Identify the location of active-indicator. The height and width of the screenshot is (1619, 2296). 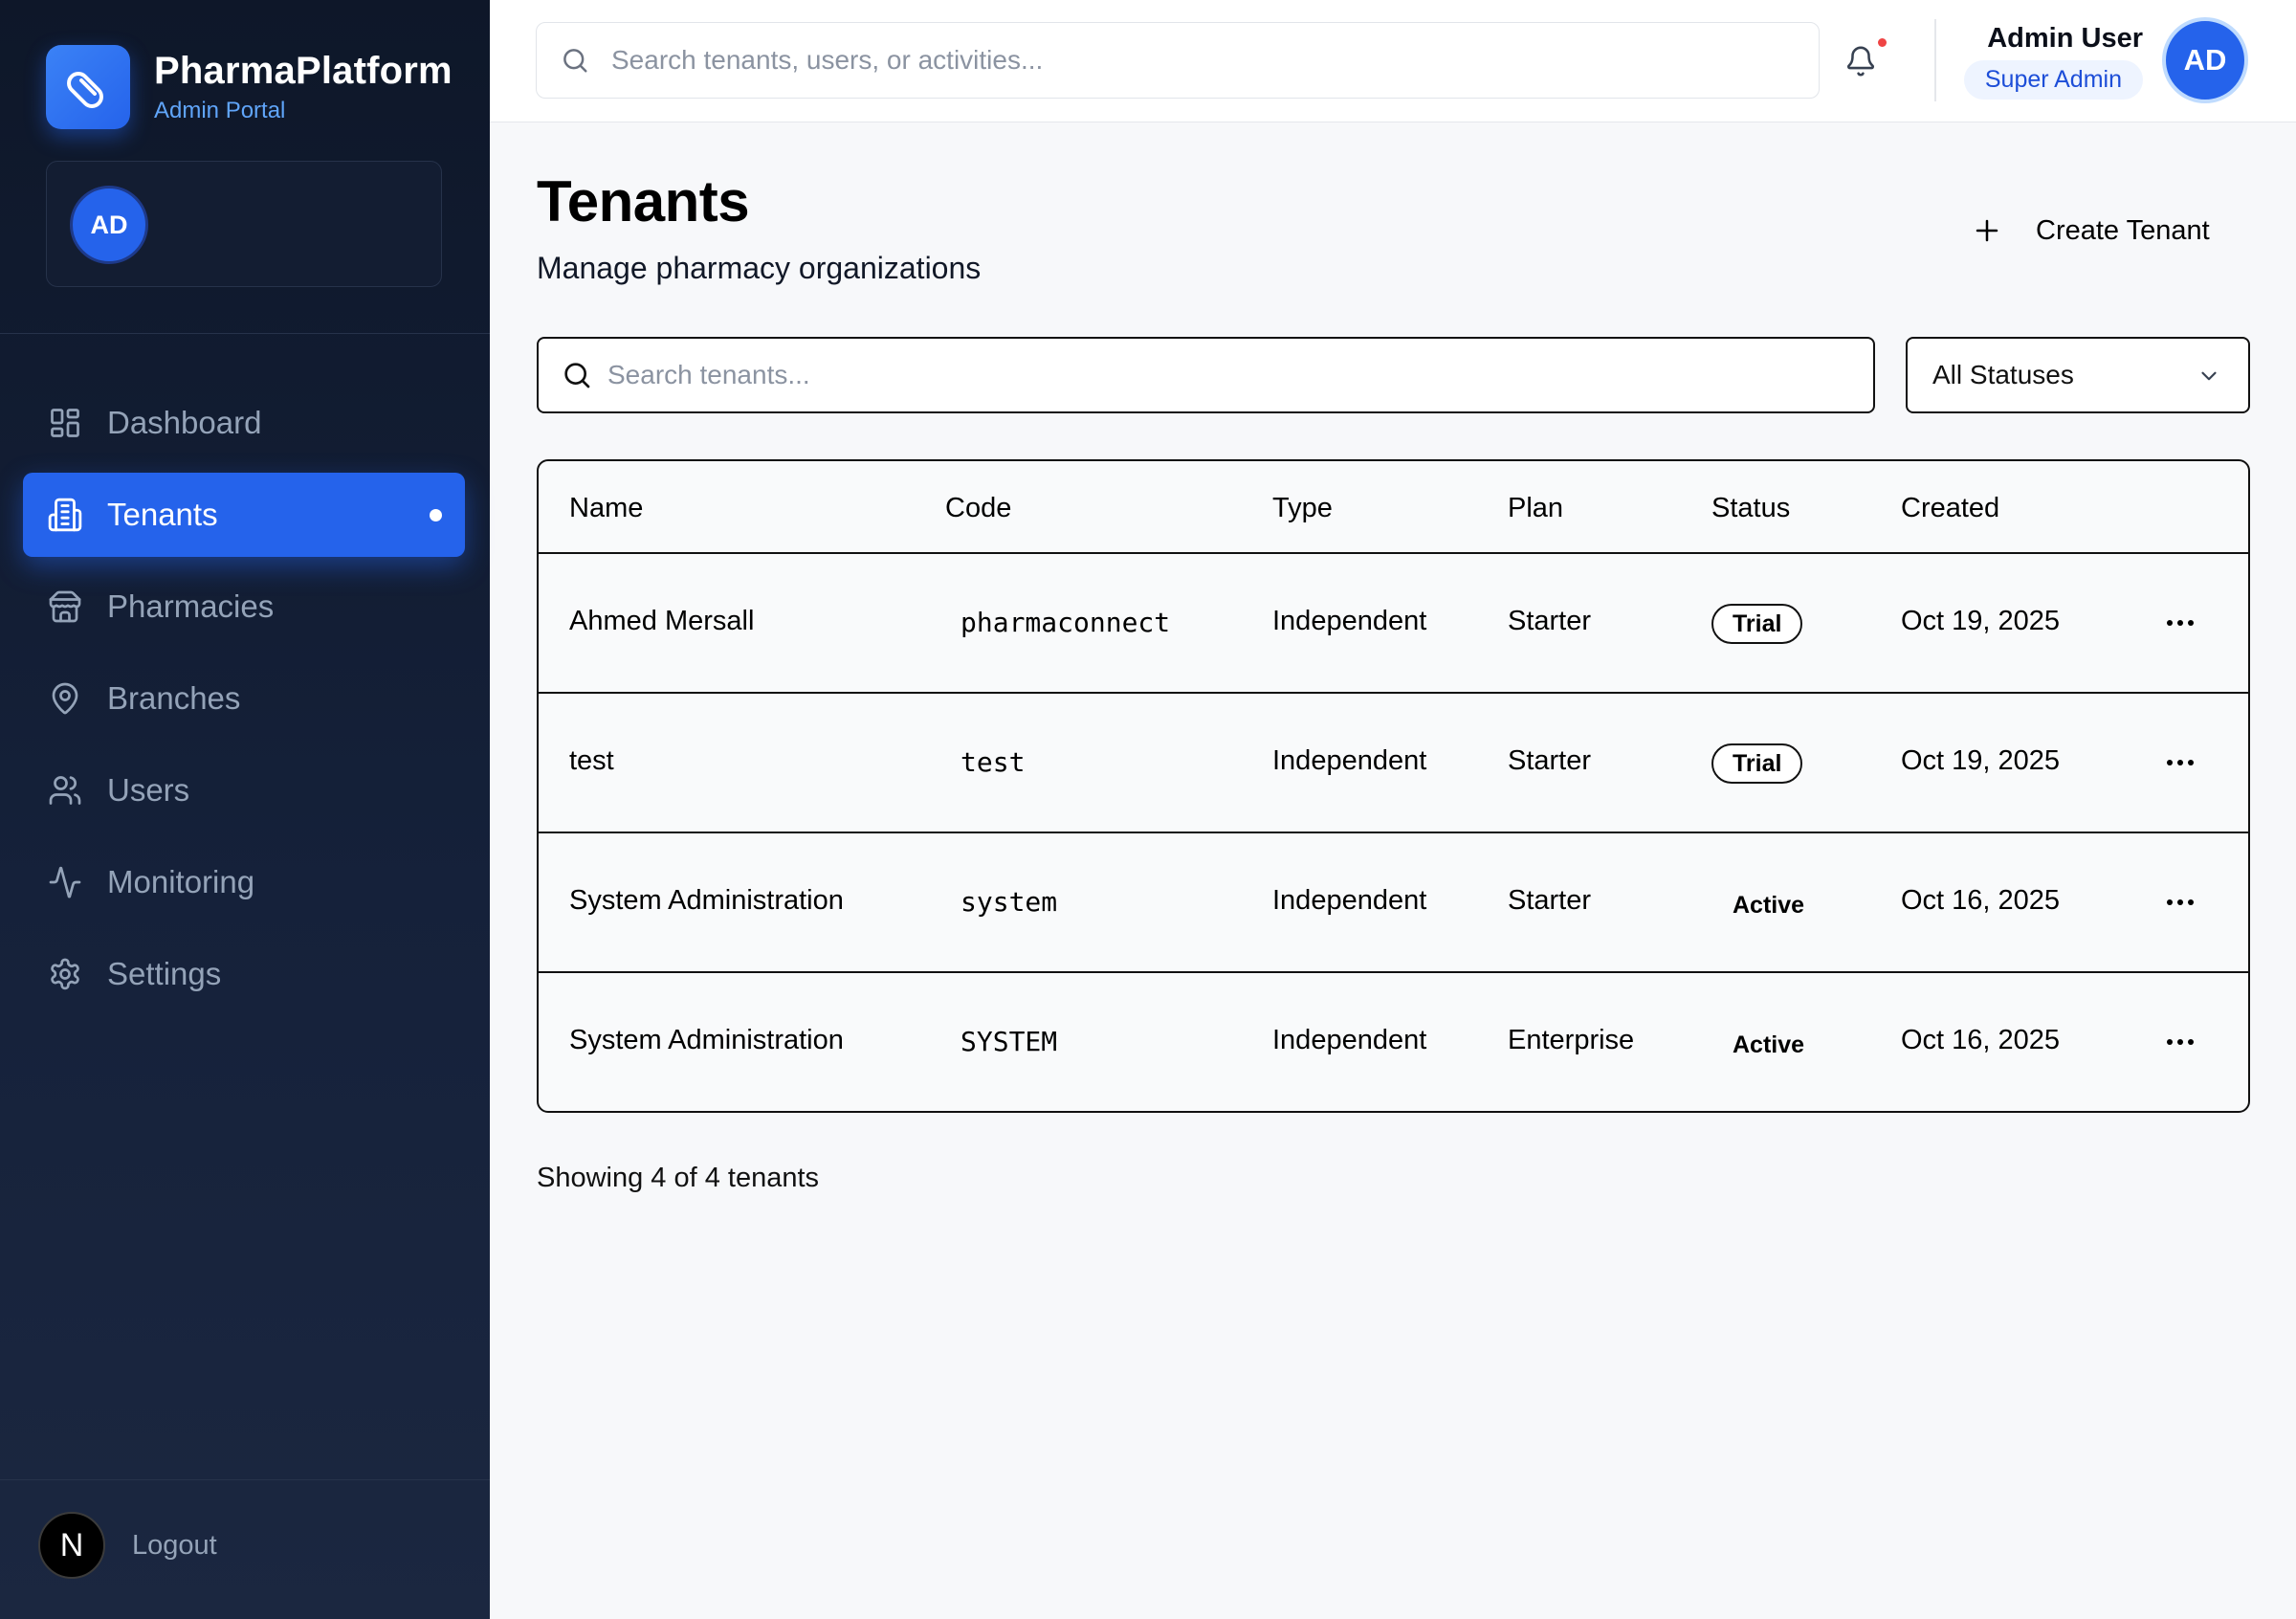
(436, 515).